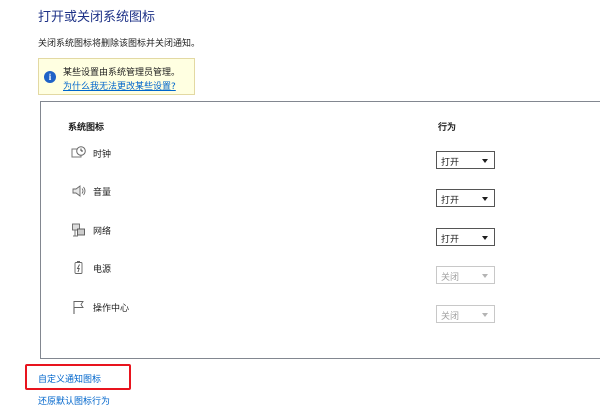  I want to click on row-label: 电源, so click(102, 270).